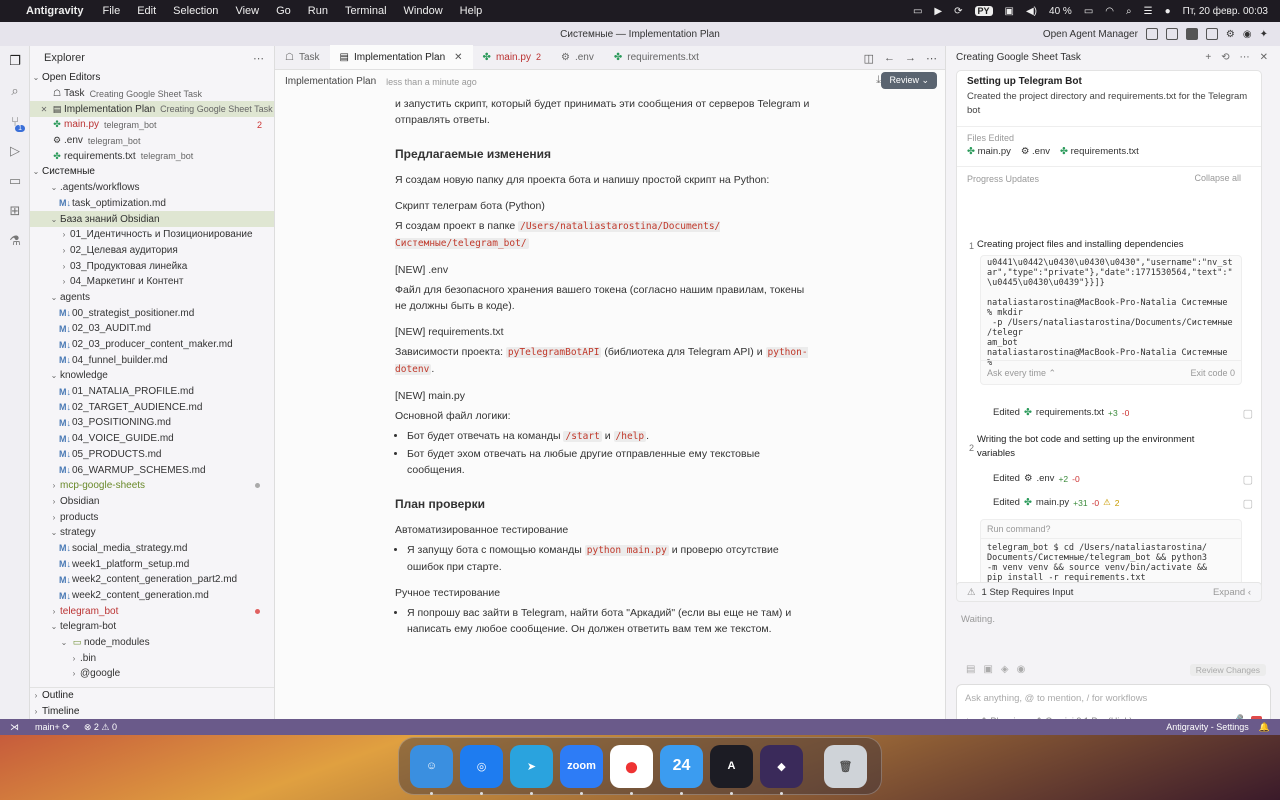  I want to click on tab-task: ☖ Task, so click(302, 57).